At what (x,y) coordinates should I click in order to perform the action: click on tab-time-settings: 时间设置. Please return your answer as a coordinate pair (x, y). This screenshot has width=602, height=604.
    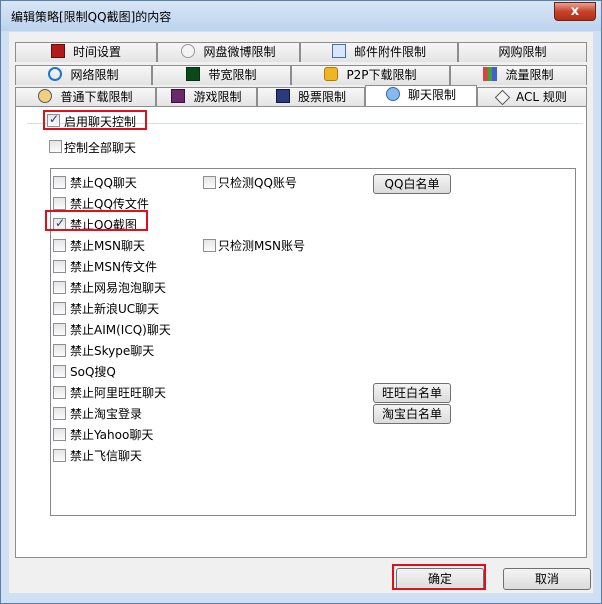
    Looking at the image, I should click on (86, 52).